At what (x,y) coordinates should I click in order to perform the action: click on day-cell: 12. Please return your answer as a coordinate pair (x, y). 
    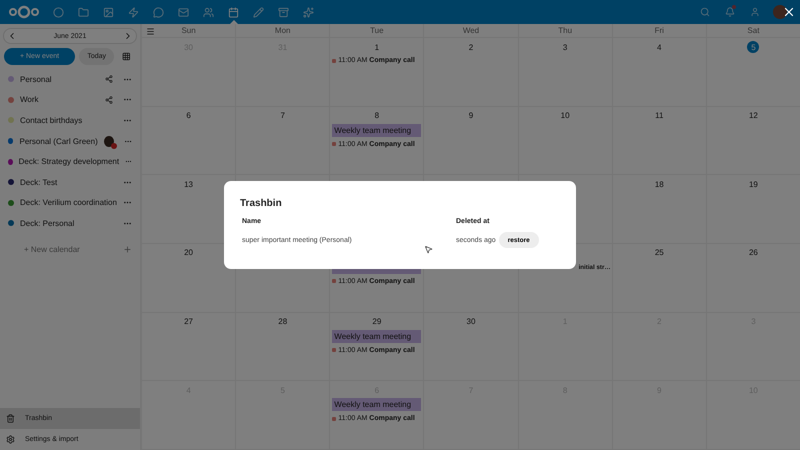
    Looking at the image, I should click on (753, 141).